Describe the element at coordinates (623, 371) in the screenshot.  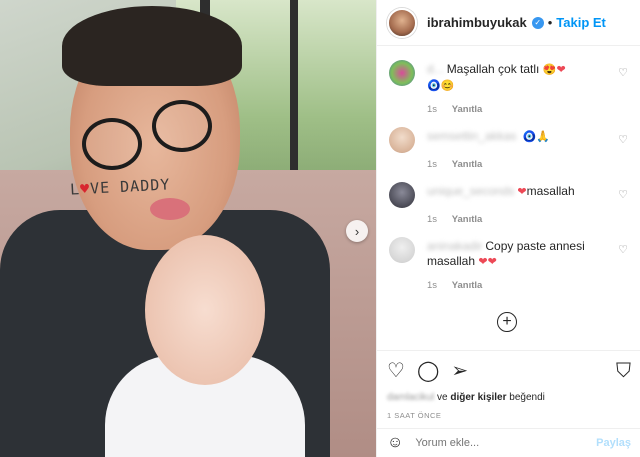
I see `save-bookmark-icon: ⛉` at that location.